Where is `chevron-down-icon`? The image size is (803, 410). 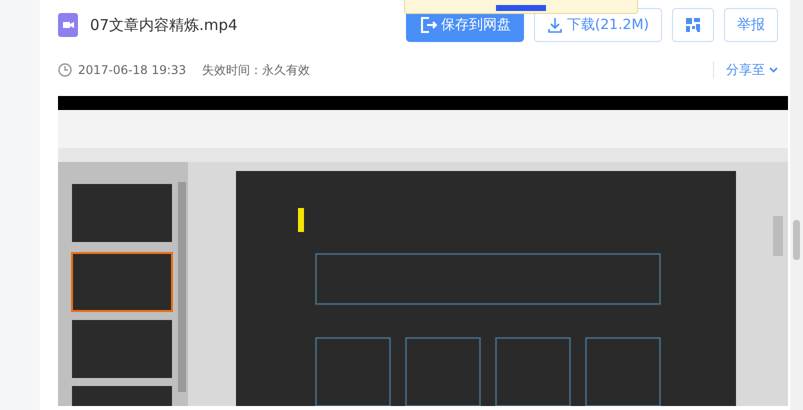
chevron-down-icon is located at coordinates (773, 70).